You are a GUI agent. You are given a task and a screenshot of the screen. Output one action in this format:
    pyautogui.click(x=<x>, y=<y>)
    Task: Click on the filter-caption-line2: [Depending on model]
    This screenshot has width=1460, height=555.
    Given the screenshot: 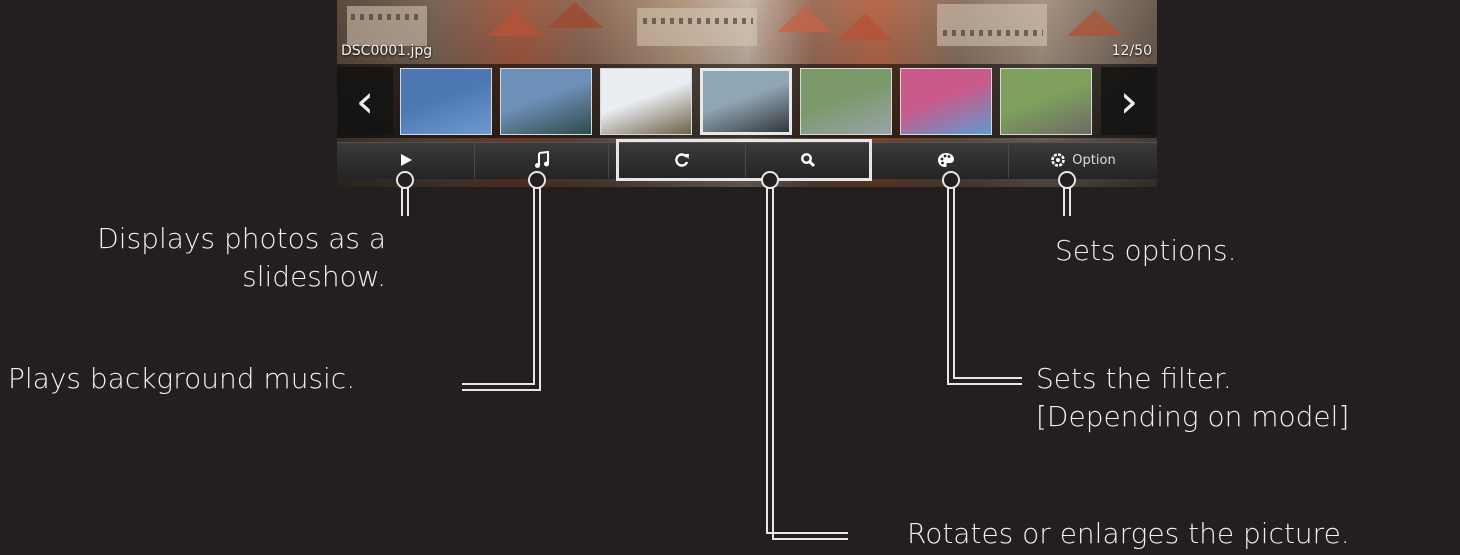 What is the action you would take?
    pyautogui.click(x=1193, y=416)
    